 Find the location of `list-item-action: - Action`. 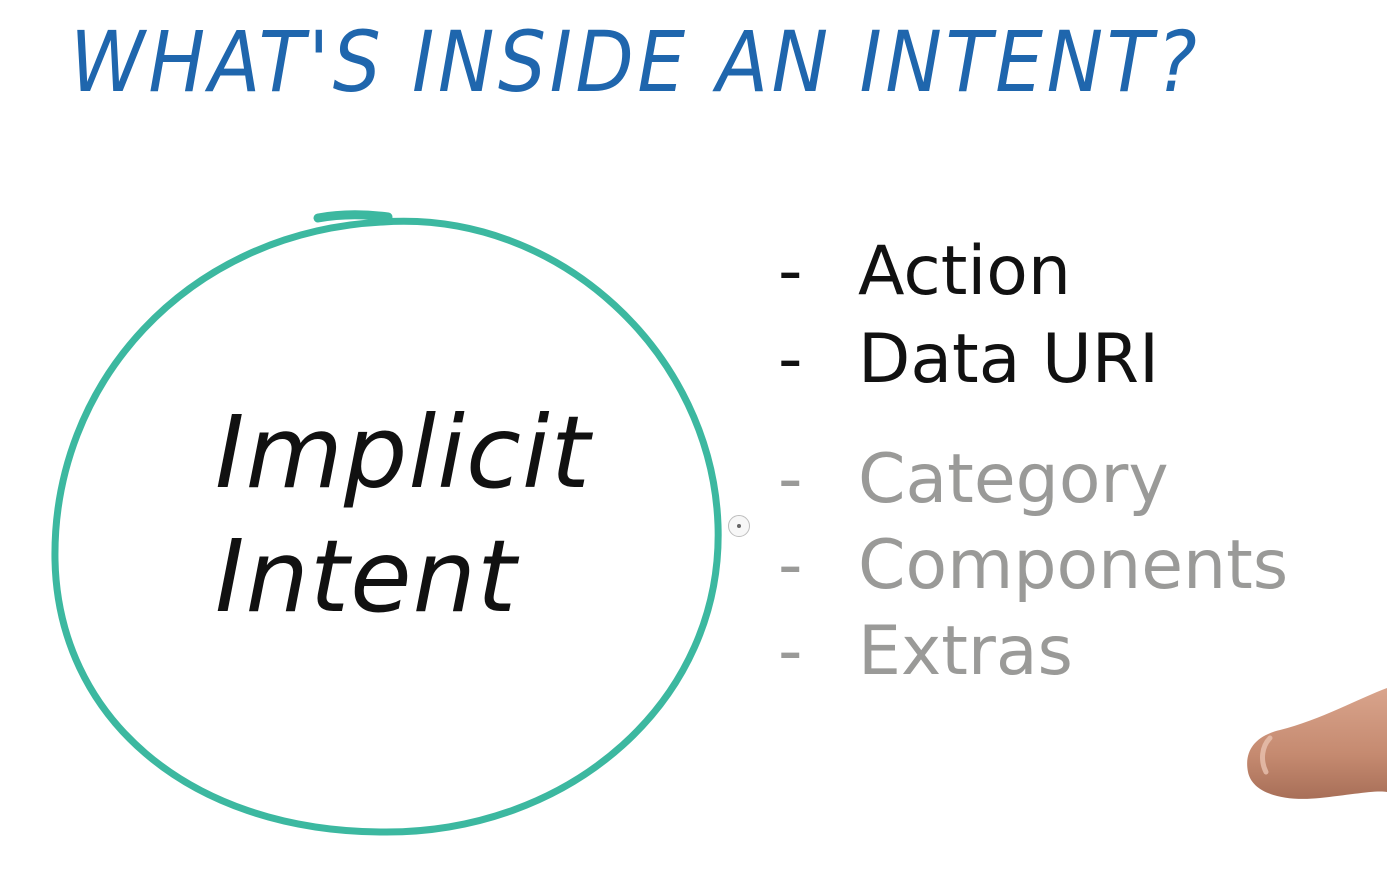

list-item-action: - Action is located at coordinates (924, 272).